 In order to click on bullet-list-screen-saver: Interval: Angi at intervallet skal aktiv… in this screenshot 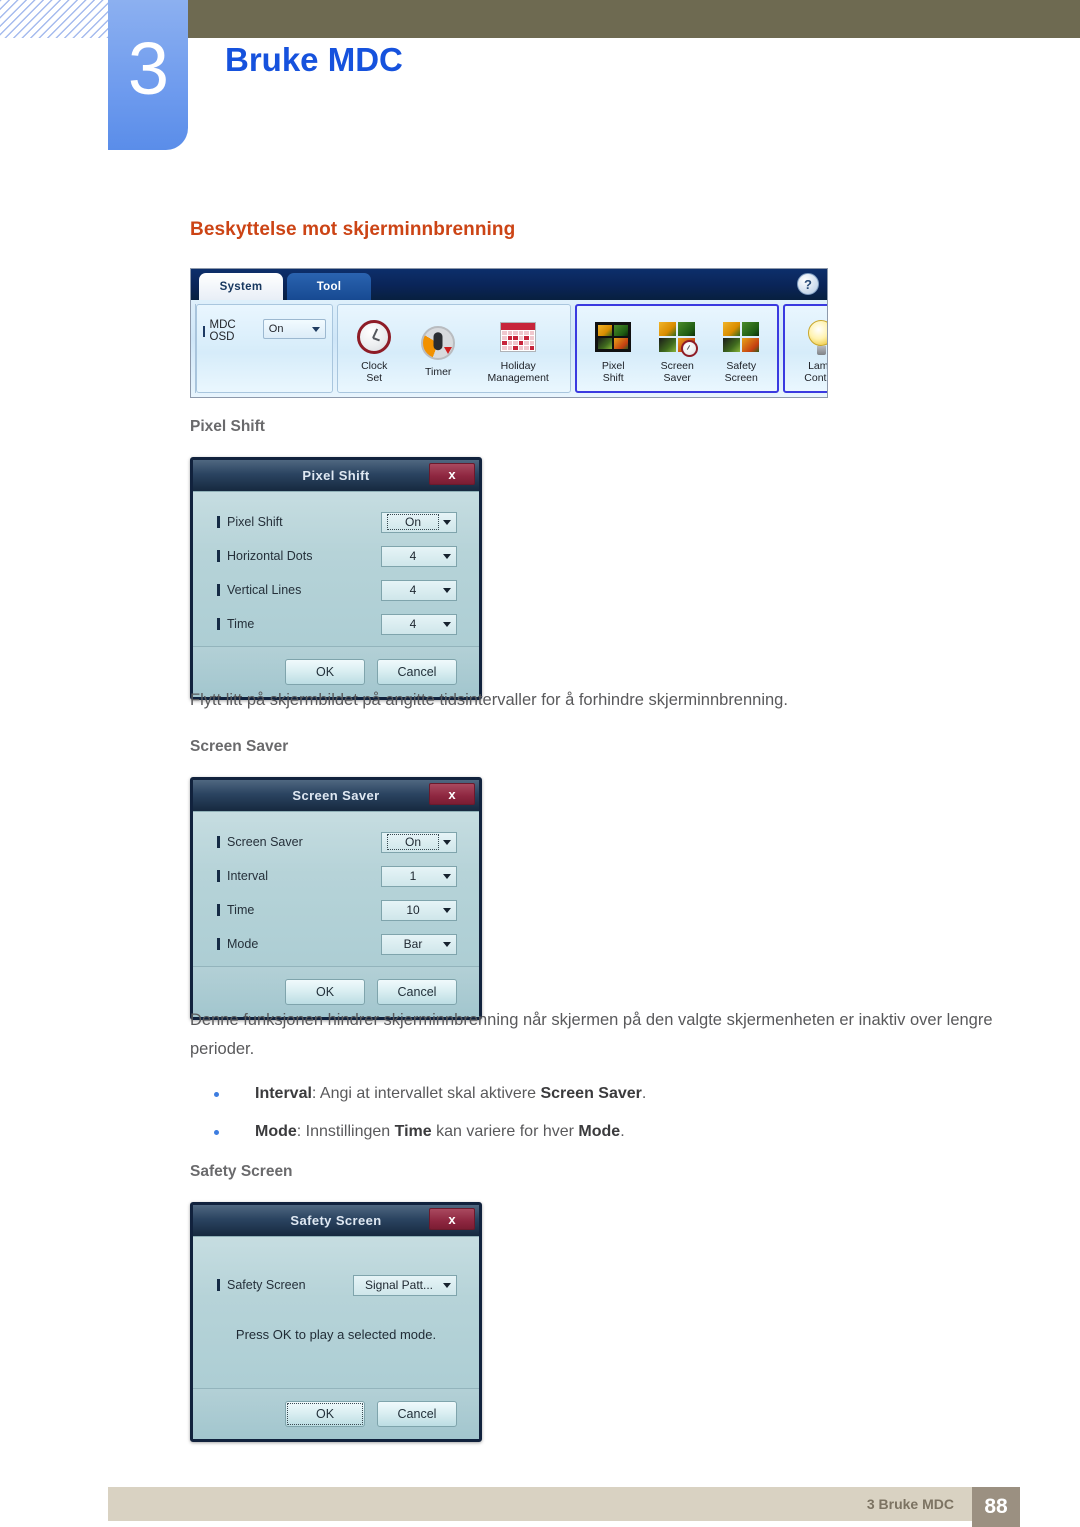, I will do `click(580, 1118)`.